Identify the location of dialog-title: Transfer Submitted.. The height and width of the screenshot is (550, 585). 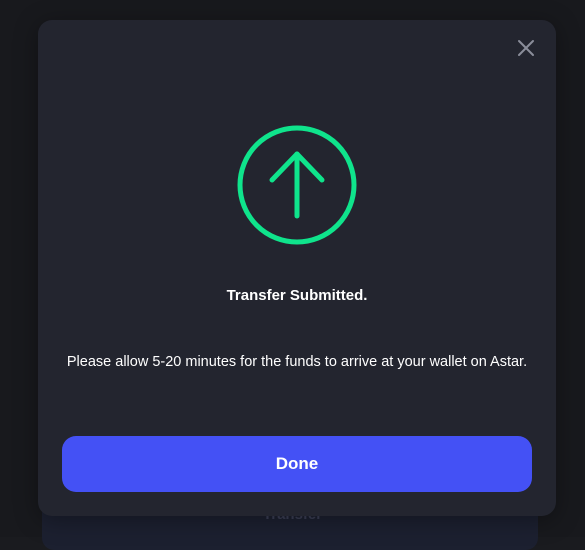
(297, 295).